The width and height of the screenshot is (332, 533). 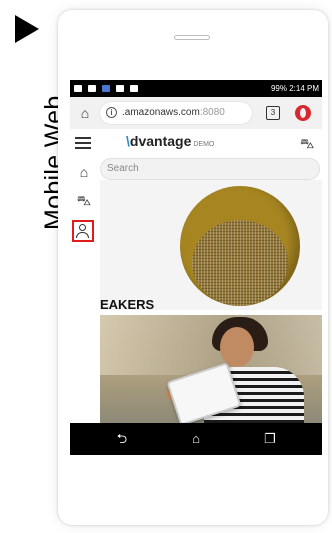 What do you see at coordinates (127, 304) in the screenshot?
I see `category-label: EAKERS` at bounding box center [127, 304].